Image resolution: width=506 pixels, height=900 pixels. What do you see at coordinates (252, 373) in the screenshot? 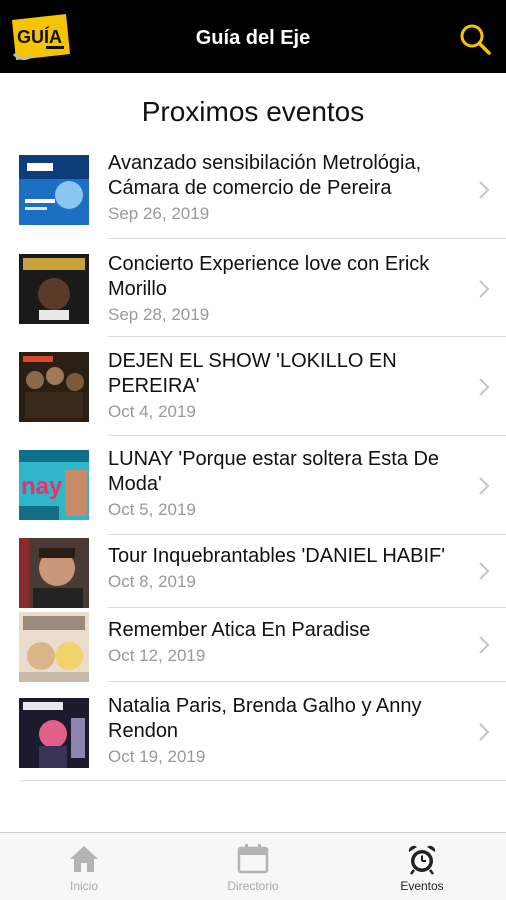
I see `event-title: DEJEN EL SHOW 'LOKILLO EN PEREIRA'` at bounding box center [252, 373].